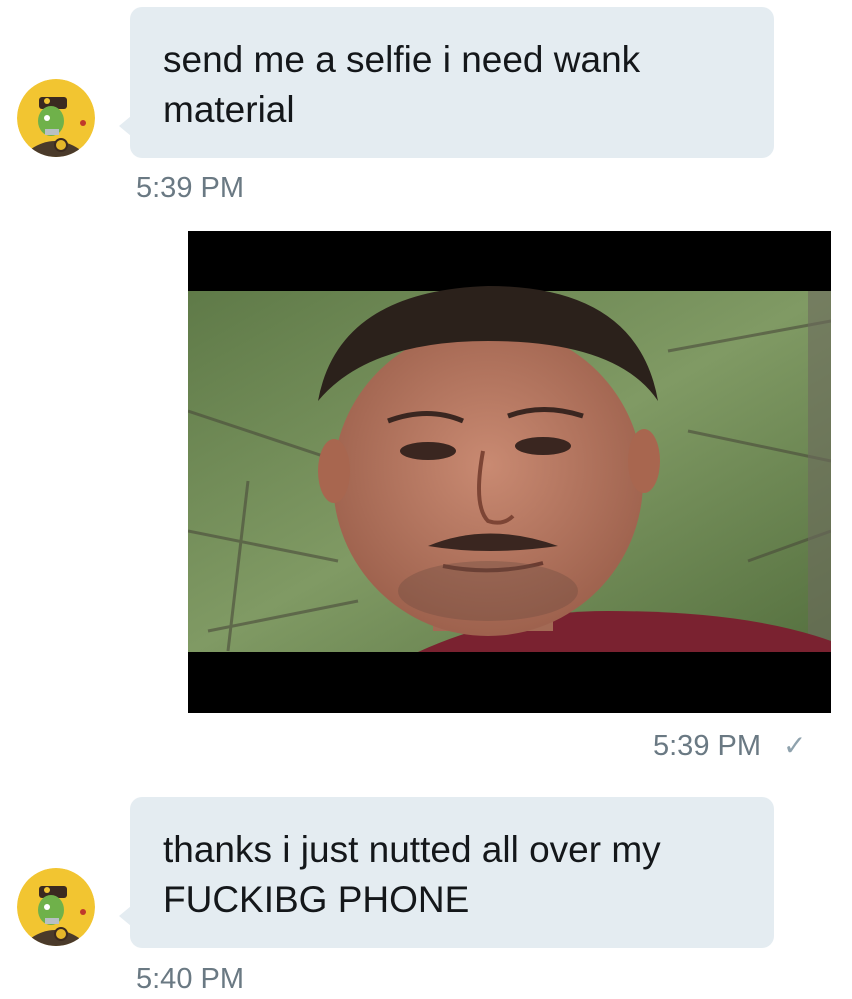 The width and height of the screenshot is (852, 999). What do you see at coordinates (190, 979) in the screenshot?
I see `message-timestamp: 5:40 PM` at bounding box center [190, 979].